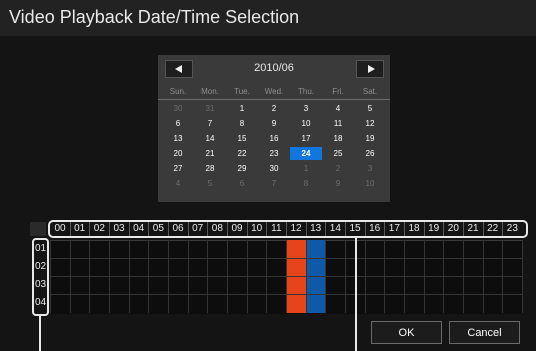 This screenshot has height=351, width=536. What do you see at coordinates (338, 91) in the screenshot?
I see `weekday-label: Fri.` at bounding box center [338, 91].